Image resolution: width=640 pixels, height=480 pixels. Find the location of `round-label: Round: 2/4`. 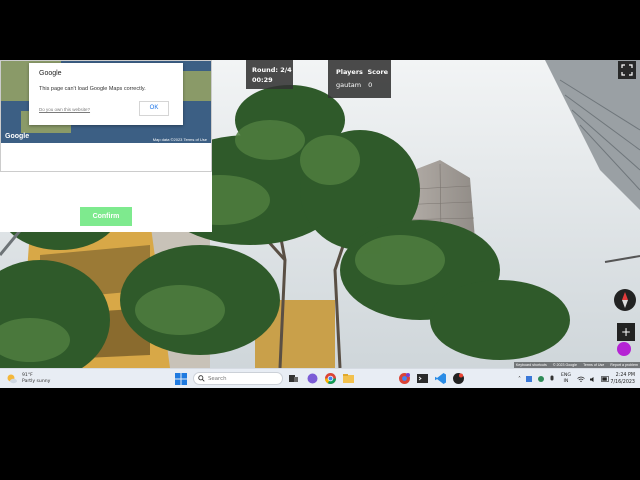

round-label: Round: 2/4 is located at coordinates (272, 70).